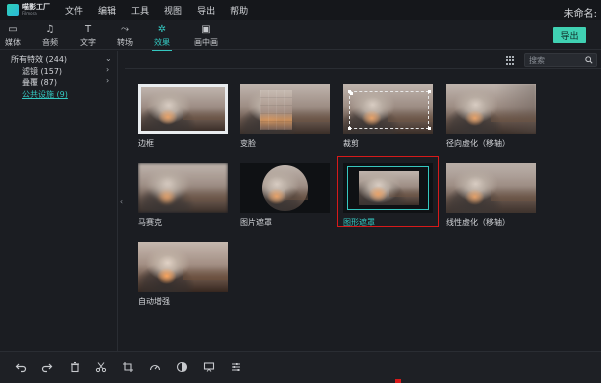 The image size is (601, 383). I want to click on menu-bar: 文件 编辑 工具 视图 导出 帮助, so click(164, 10).